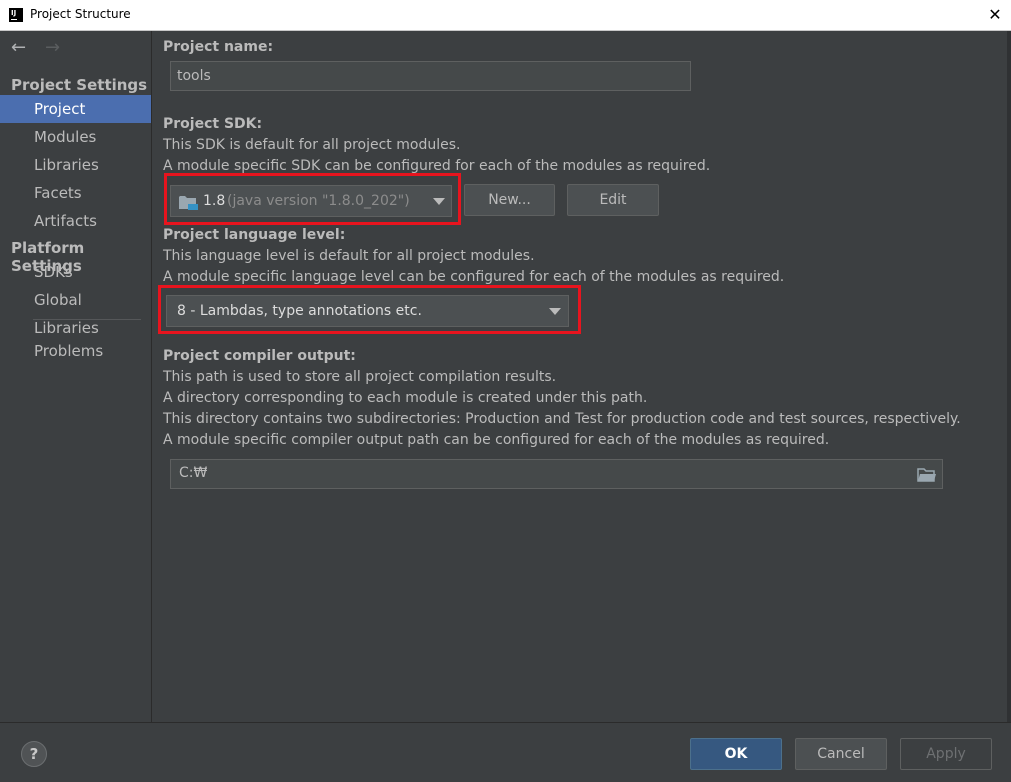 Image resolution: width=1011 pixels, height=782 pixels. What do you see at coordinates (995, 15) in the screenshot?
I see `close-icon: ✕` at bounding box center [995, 15].